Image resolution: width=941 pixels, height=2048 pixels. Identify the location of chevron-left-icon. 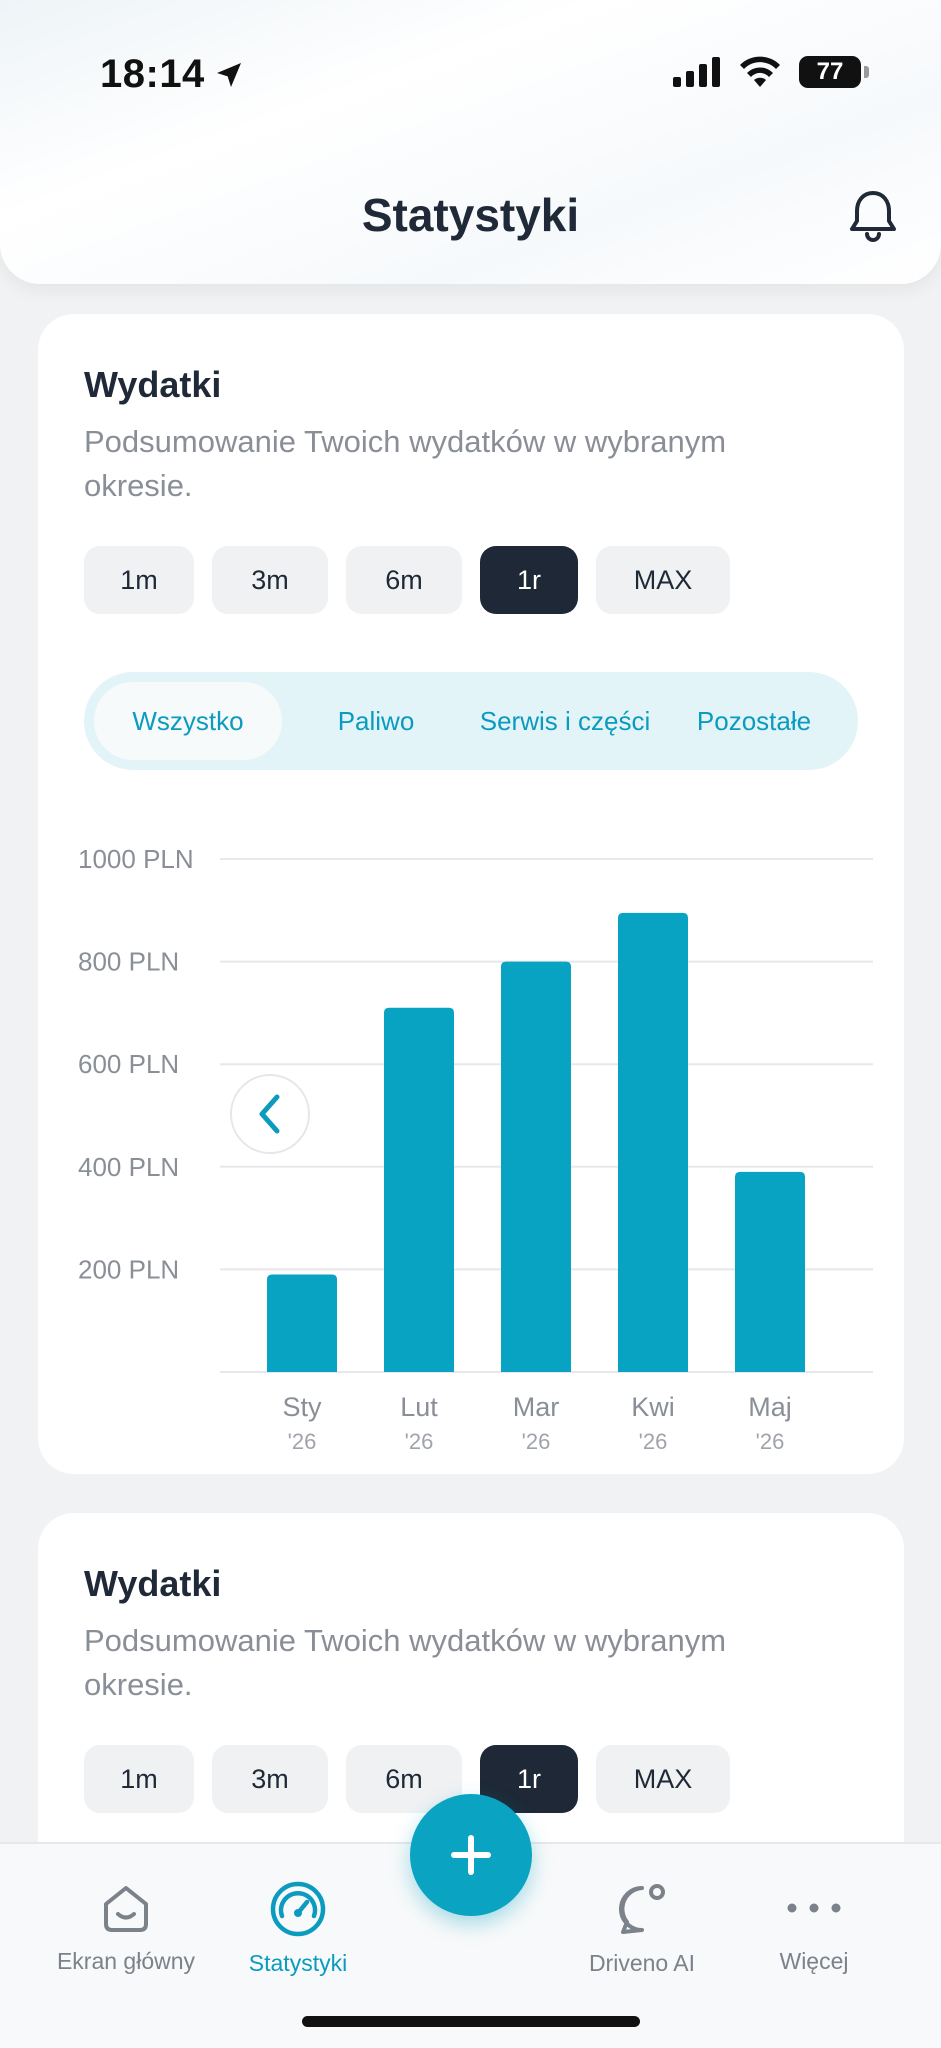
(269, 1114).